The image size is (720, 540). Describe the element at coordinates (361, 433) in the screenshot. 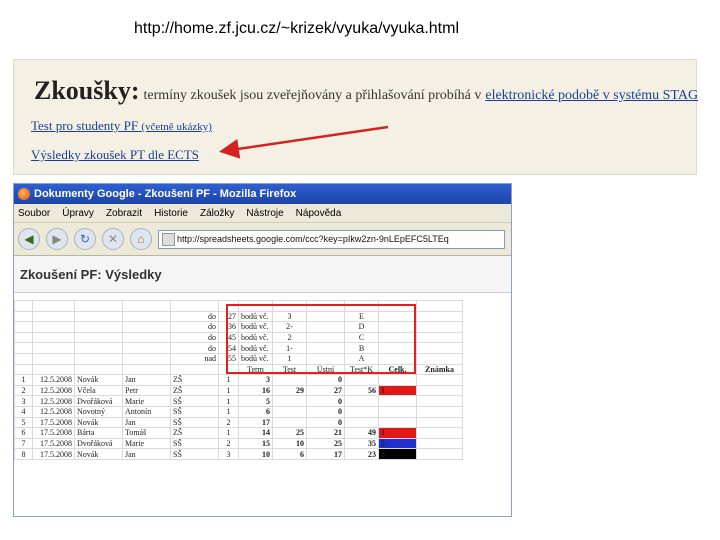

I see `total-score: 49` at that location.